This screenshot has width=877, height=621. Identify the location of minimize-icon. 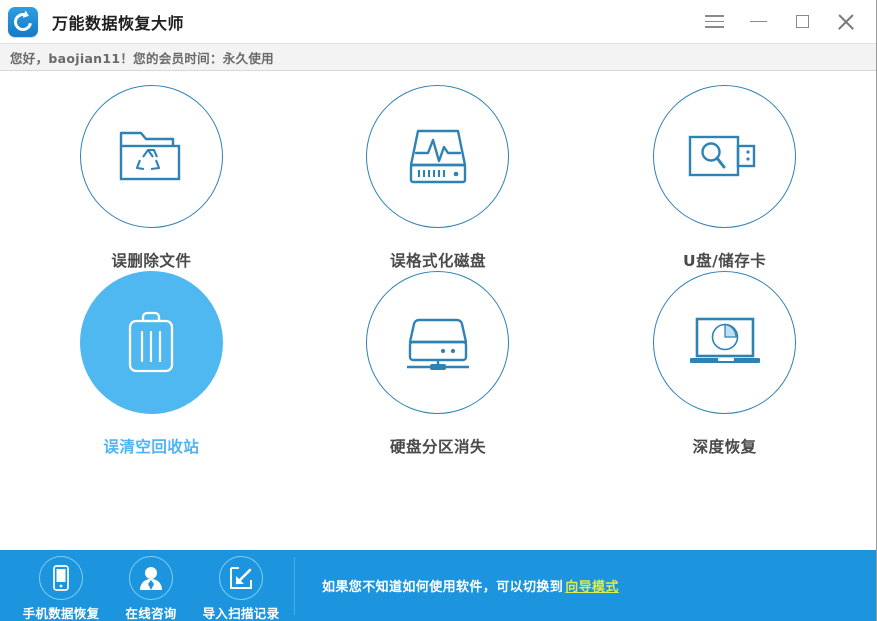
(758, 21).